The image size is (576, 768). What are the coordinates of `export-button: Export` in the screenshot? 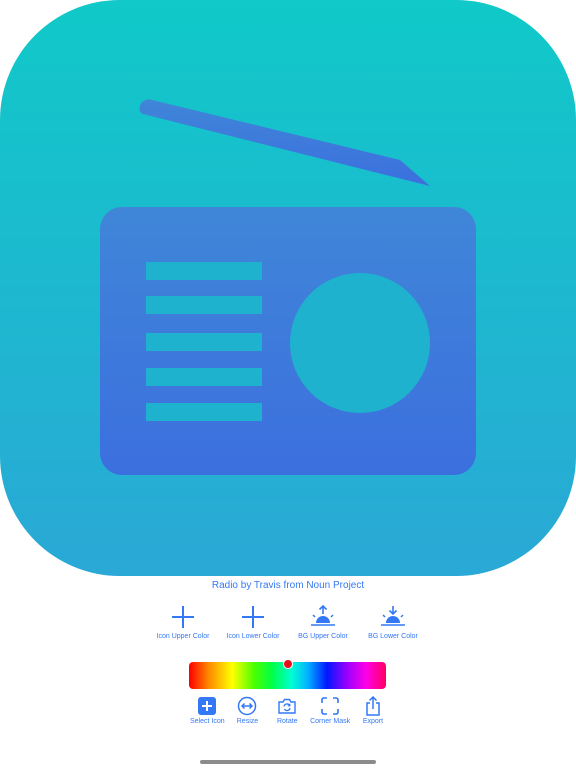 It's located at (373, 712).